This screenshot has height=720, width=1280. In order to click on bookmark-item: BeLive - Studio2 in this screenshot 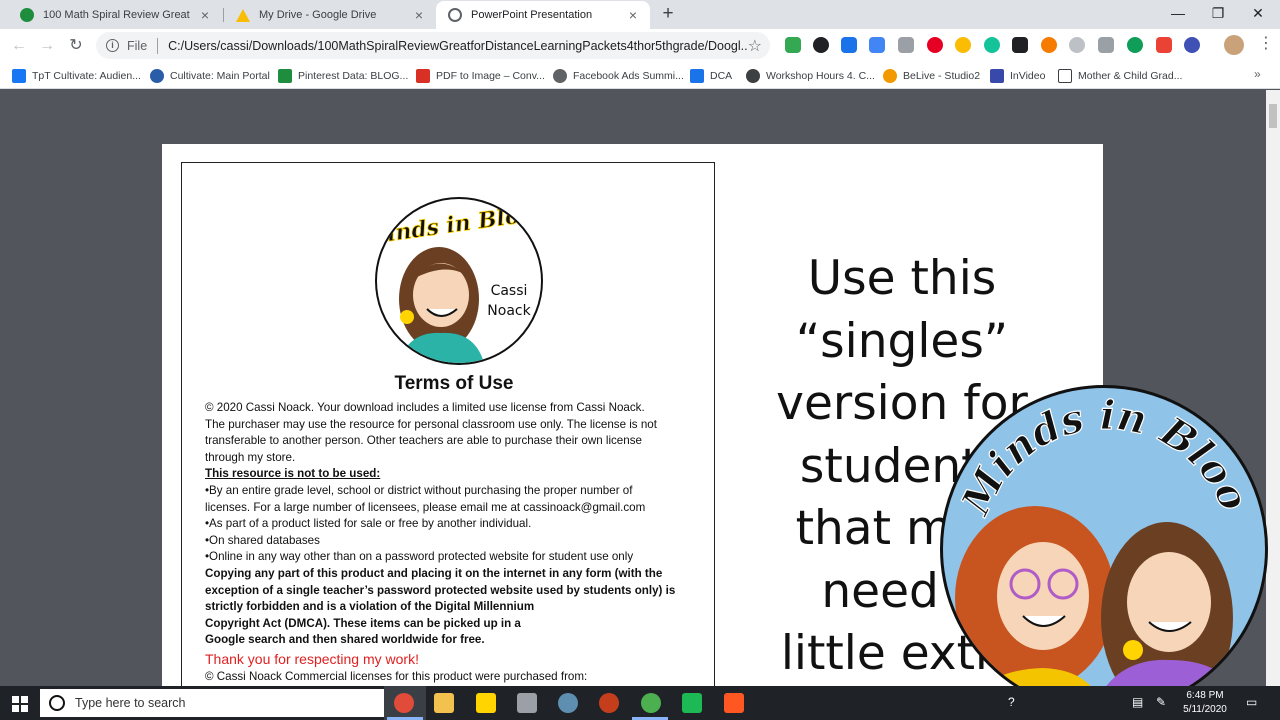, I will do `click(931, 75)`.